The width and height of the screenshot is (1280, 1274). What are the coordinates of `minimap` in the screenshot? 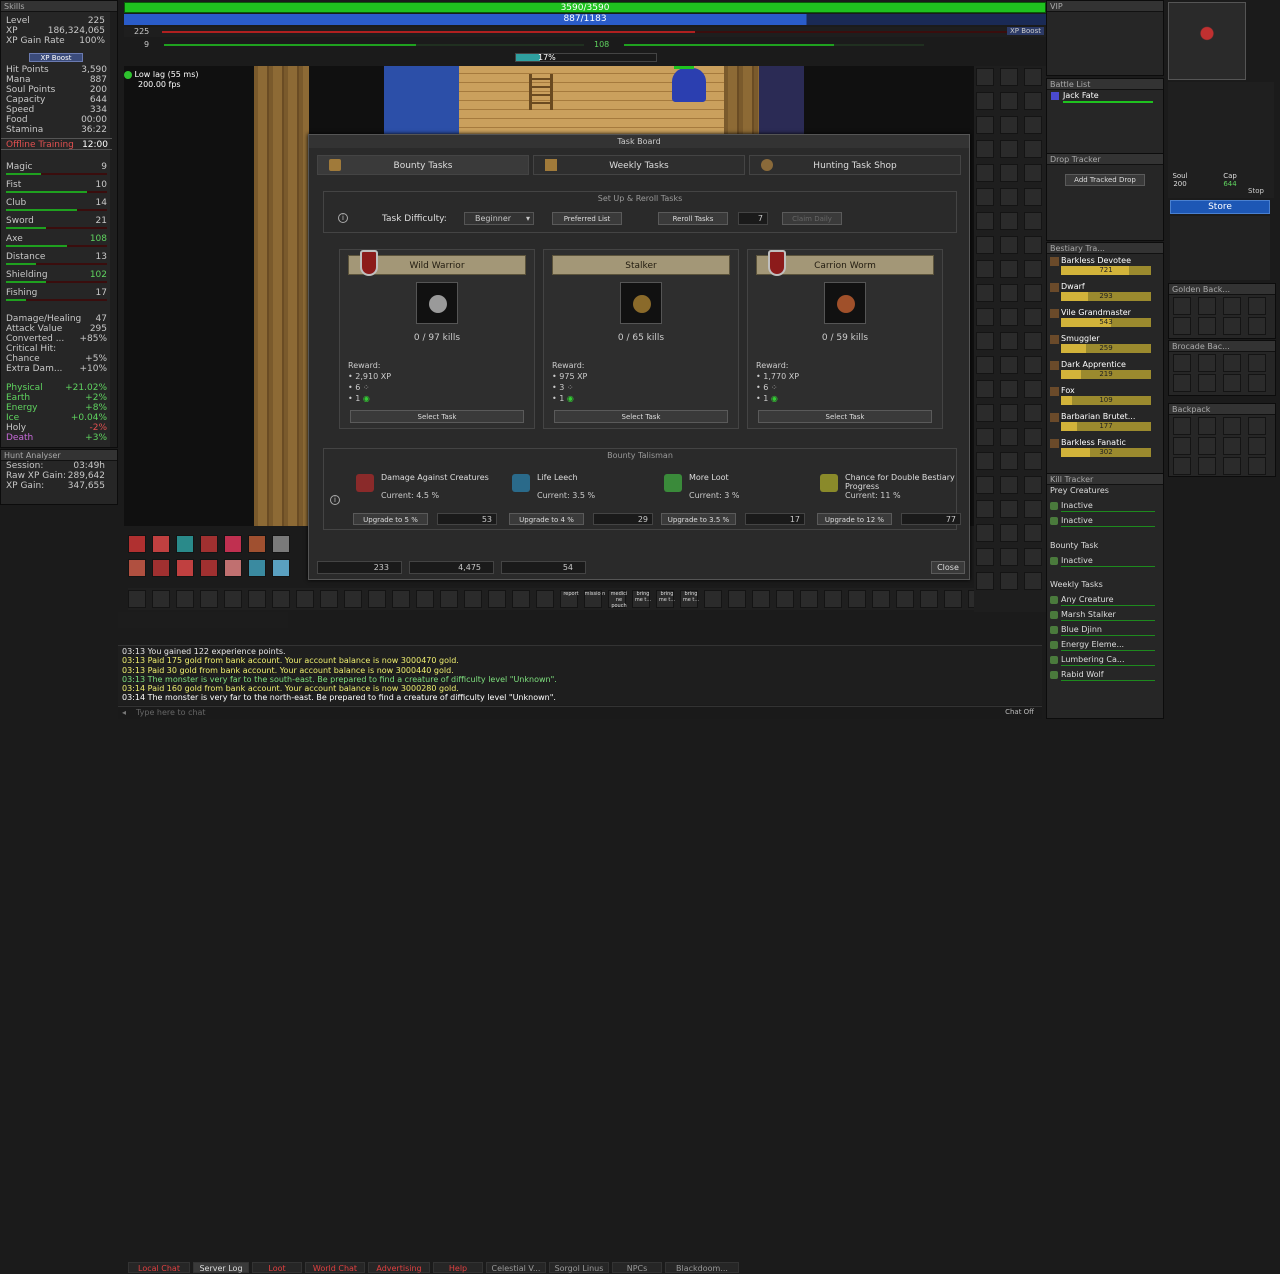 It's located at (1207, 41).